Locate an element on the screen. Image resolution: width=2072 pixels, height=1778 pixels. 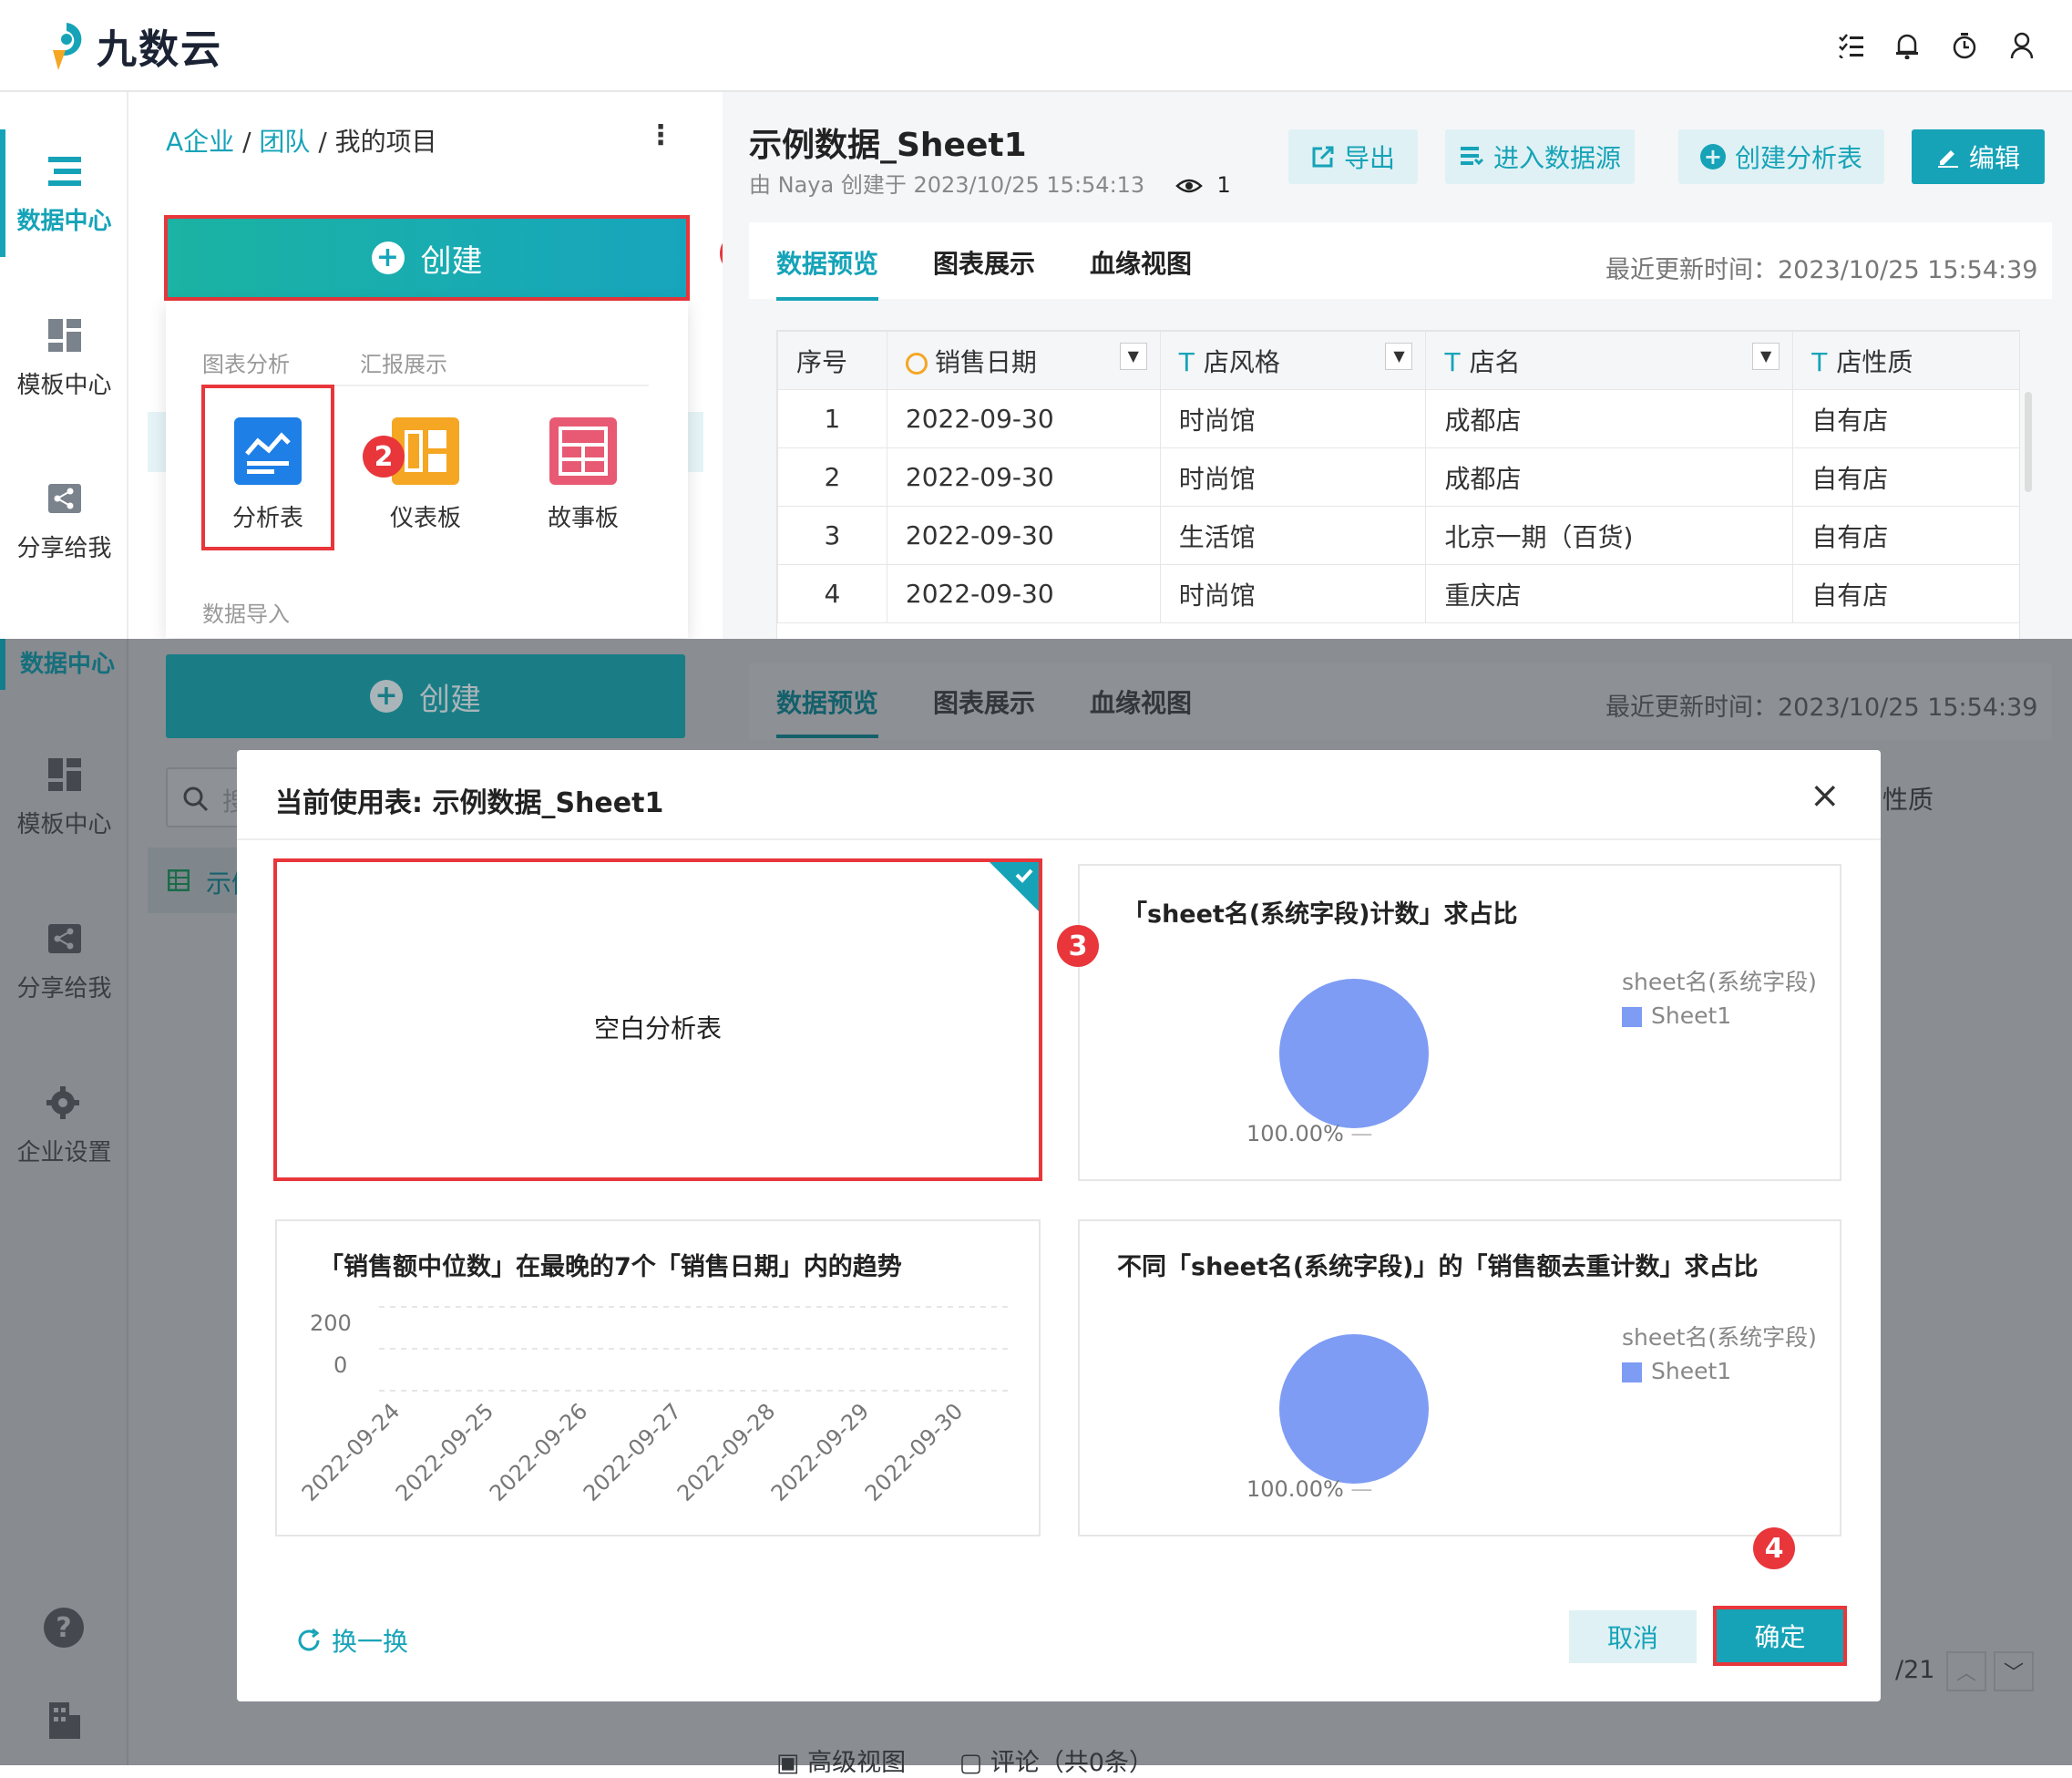
x-tick-label: 2022-09-30 is located at coordinates (914, 1452).